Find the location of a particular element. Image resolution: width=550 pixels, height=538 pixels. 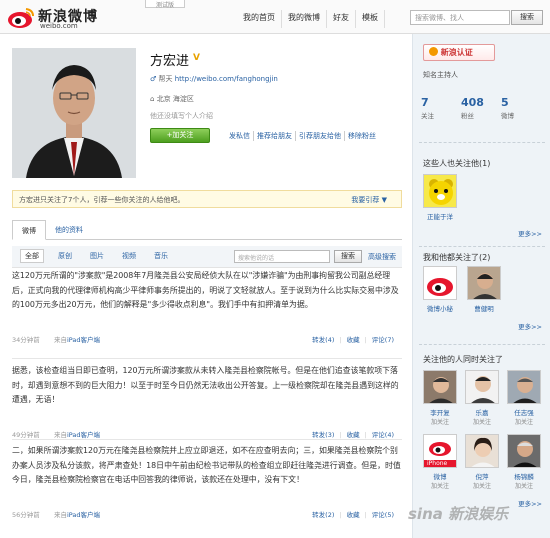

profile-stats: 7 关注 408 粉丝 5 微博 is located at coordinates (481, 111).